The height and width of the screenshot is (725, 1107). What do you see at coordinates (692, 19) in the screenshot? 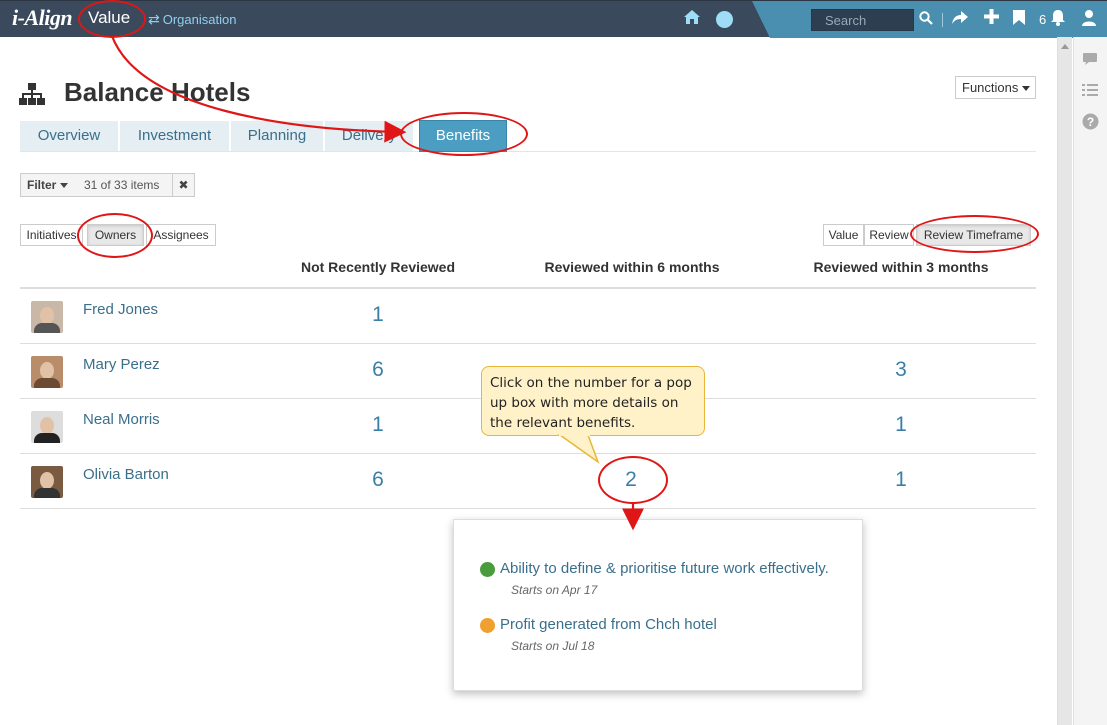
I see `home-icon` at bounding box center [692, 19].